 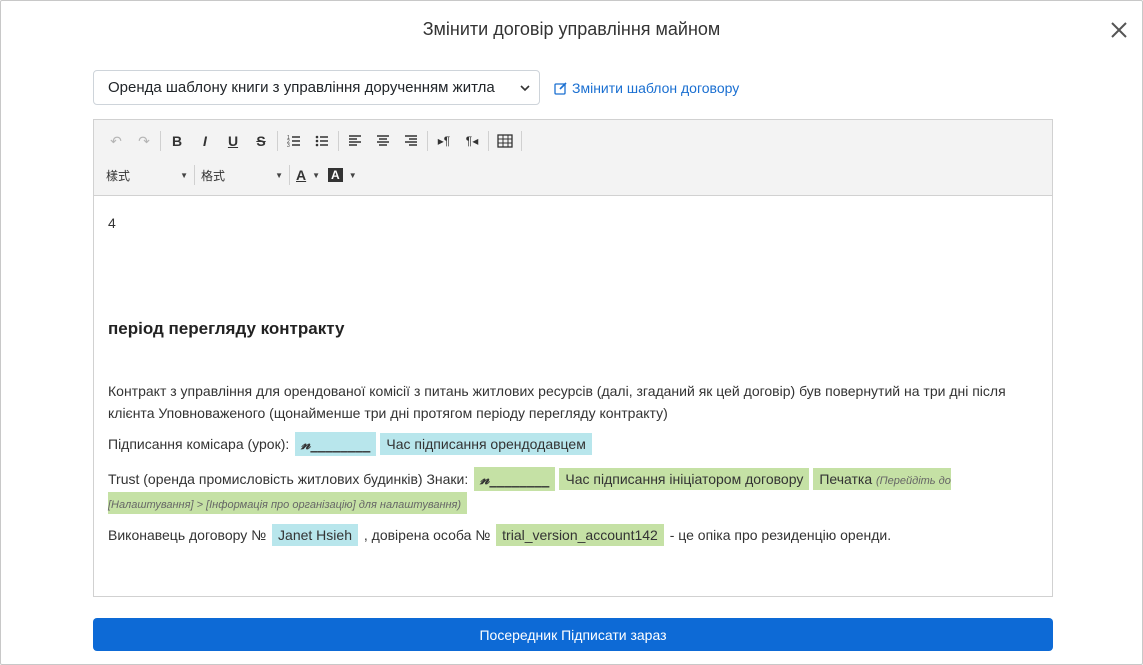 What do you see at coordinates (294, 141) in the screenshot?
I see `numbered-list-icon: 123` at bounding box center [294, 141].